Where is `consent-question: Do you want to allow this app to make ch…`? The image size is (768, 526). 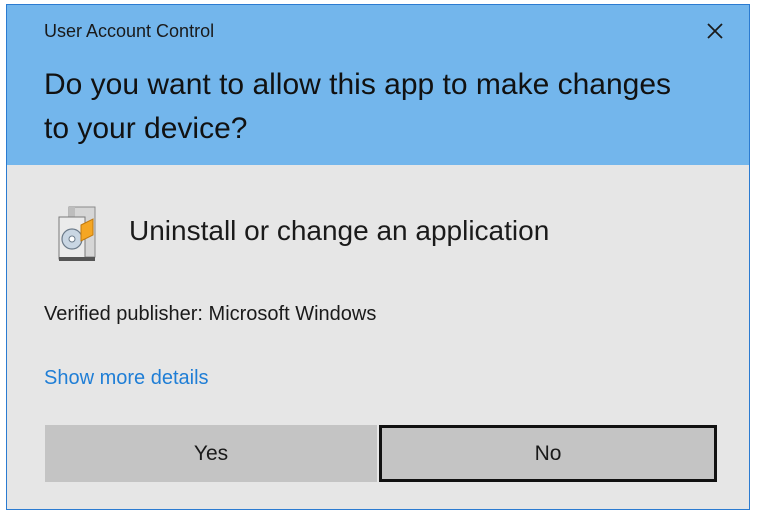
consent-question: Do you want to allow this app to make ch… is located at coordinates (358, 106).